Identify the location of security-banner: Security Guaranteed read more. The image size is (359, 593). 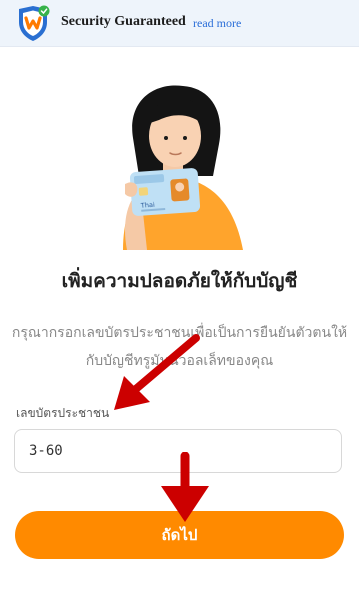
(179, 23).